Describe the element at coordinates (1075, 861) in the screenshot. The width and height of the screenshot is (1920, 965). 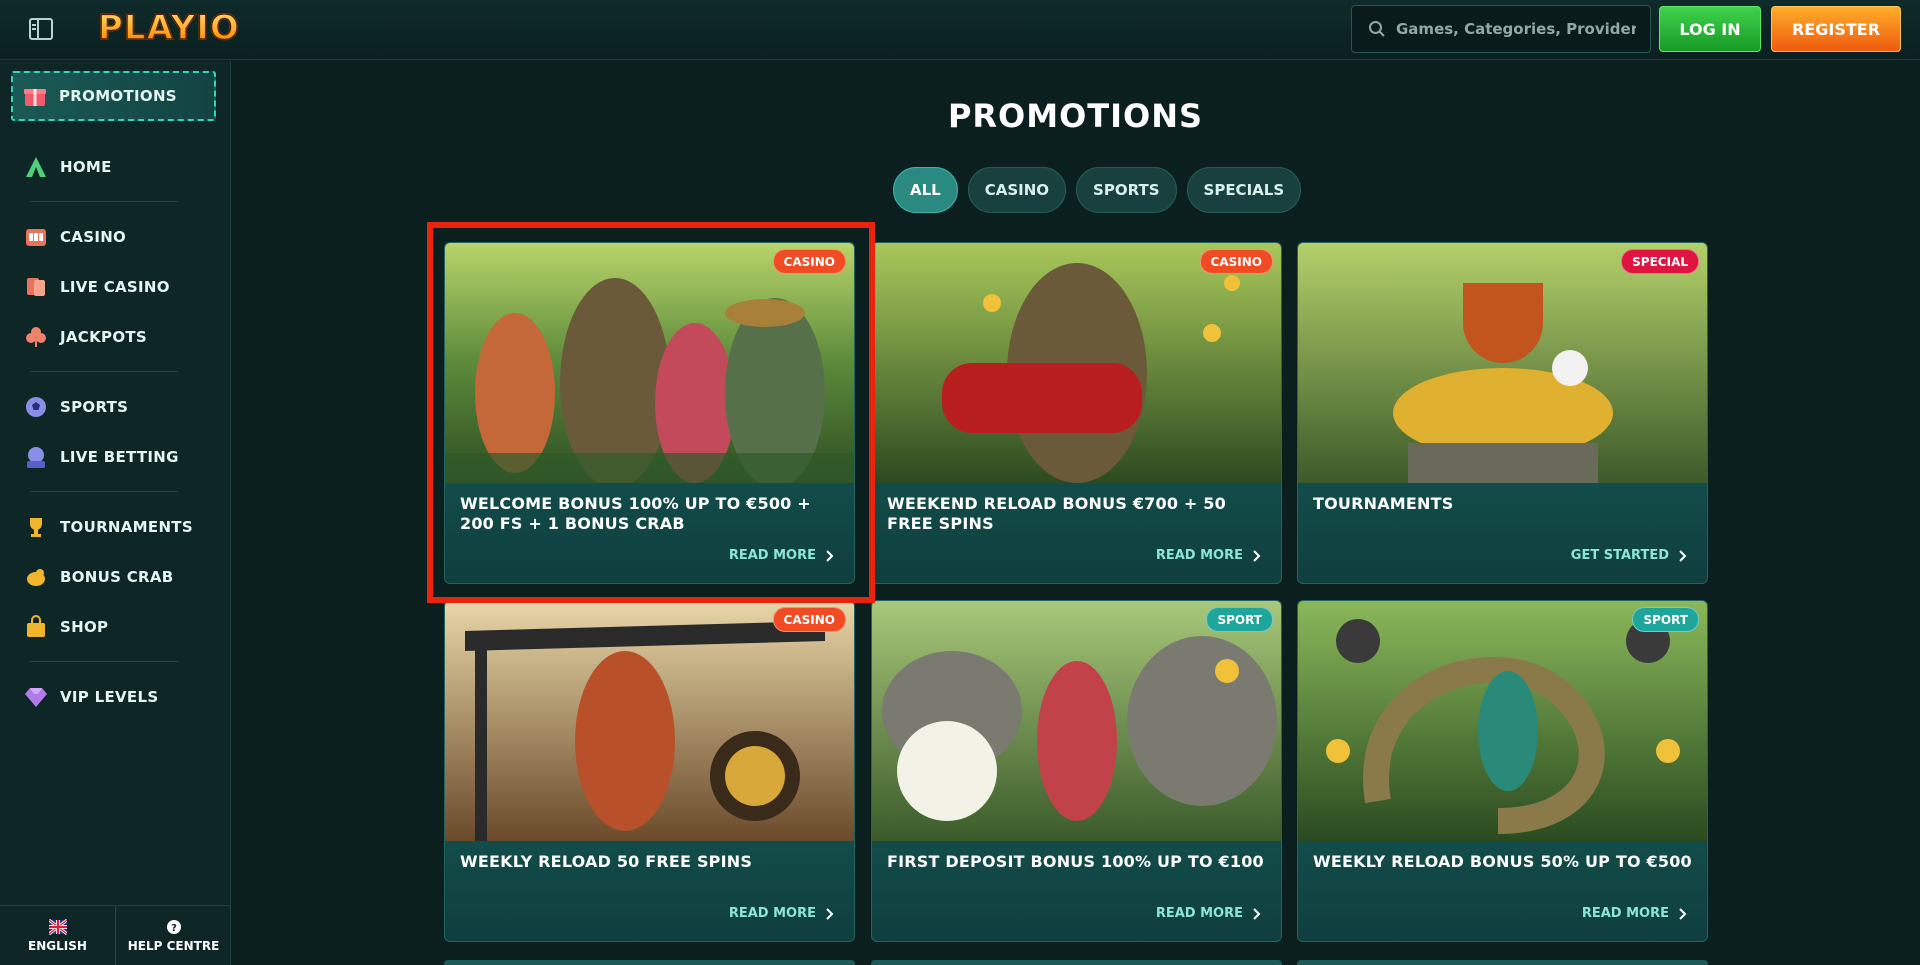
I see `promo-title: FIRST DEPOSIT BONUS 100% UP TO €100` at that location.